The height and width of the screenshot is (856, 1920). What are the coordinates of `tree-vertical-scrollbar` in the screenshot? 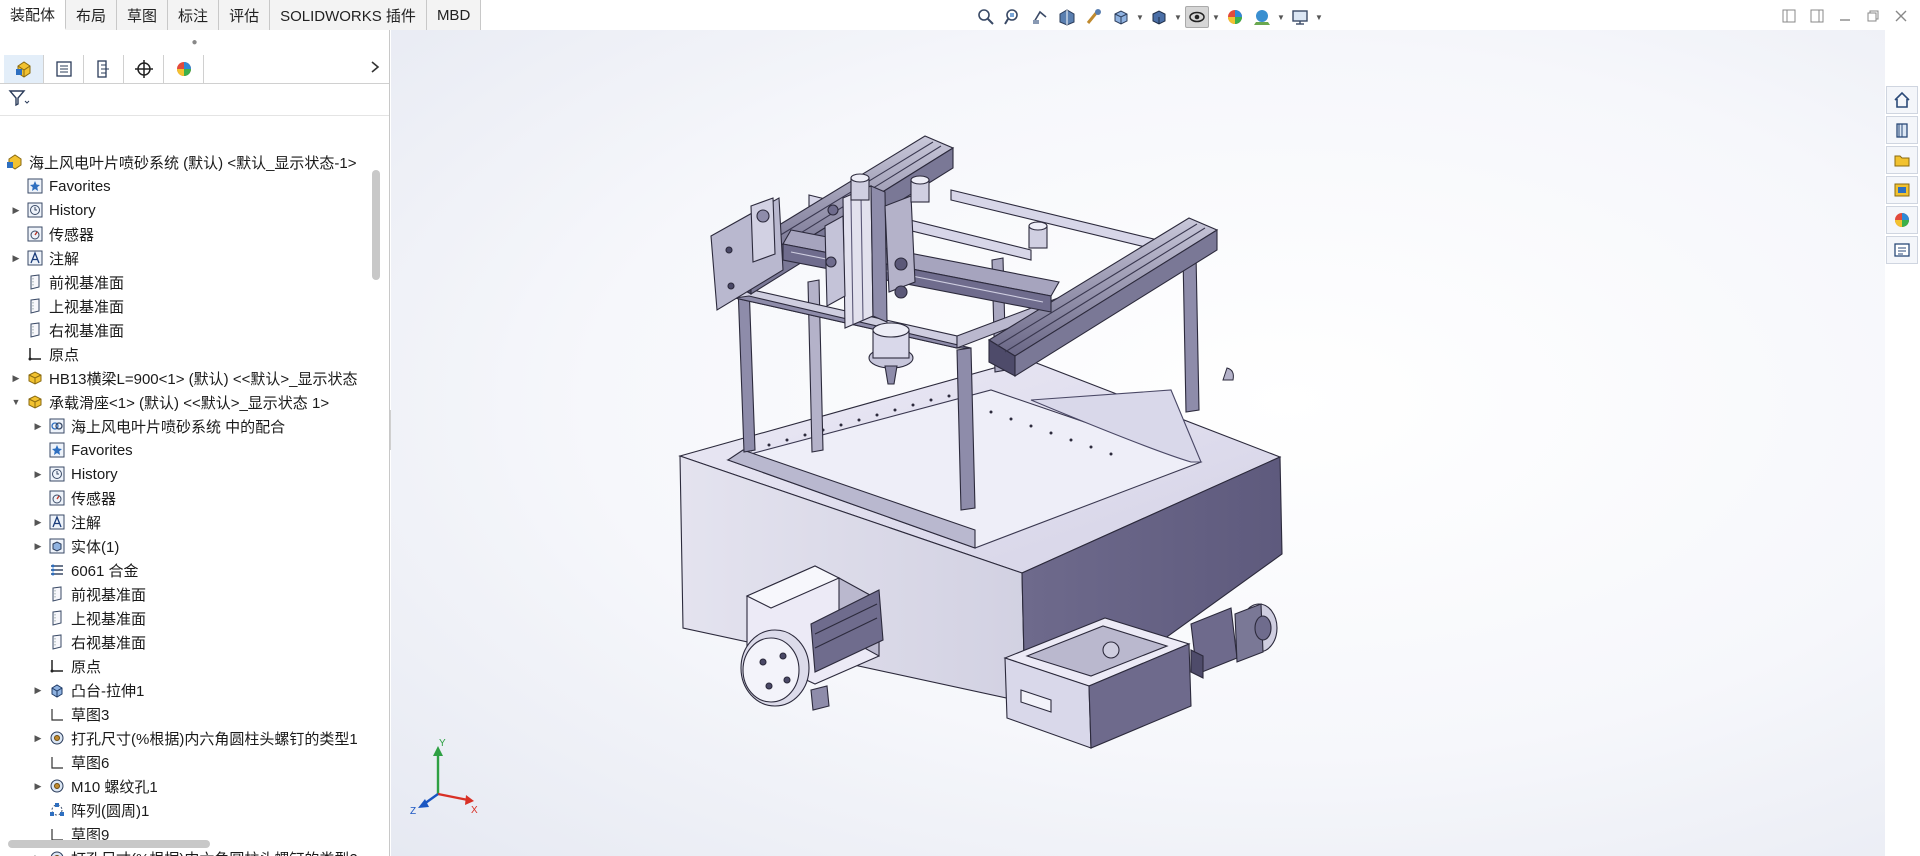 It's located at (376, 225).